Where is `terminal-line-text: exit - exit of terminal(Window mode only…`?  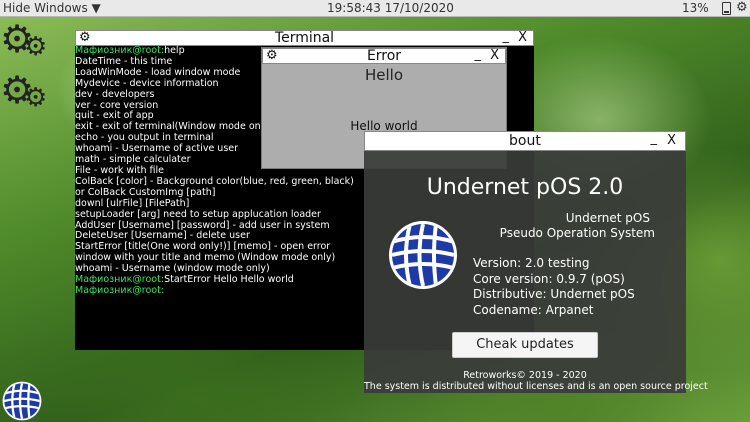
terminal-line-text: exit - exit of terminal(Window mode only… is located at coordinates (174, 127).